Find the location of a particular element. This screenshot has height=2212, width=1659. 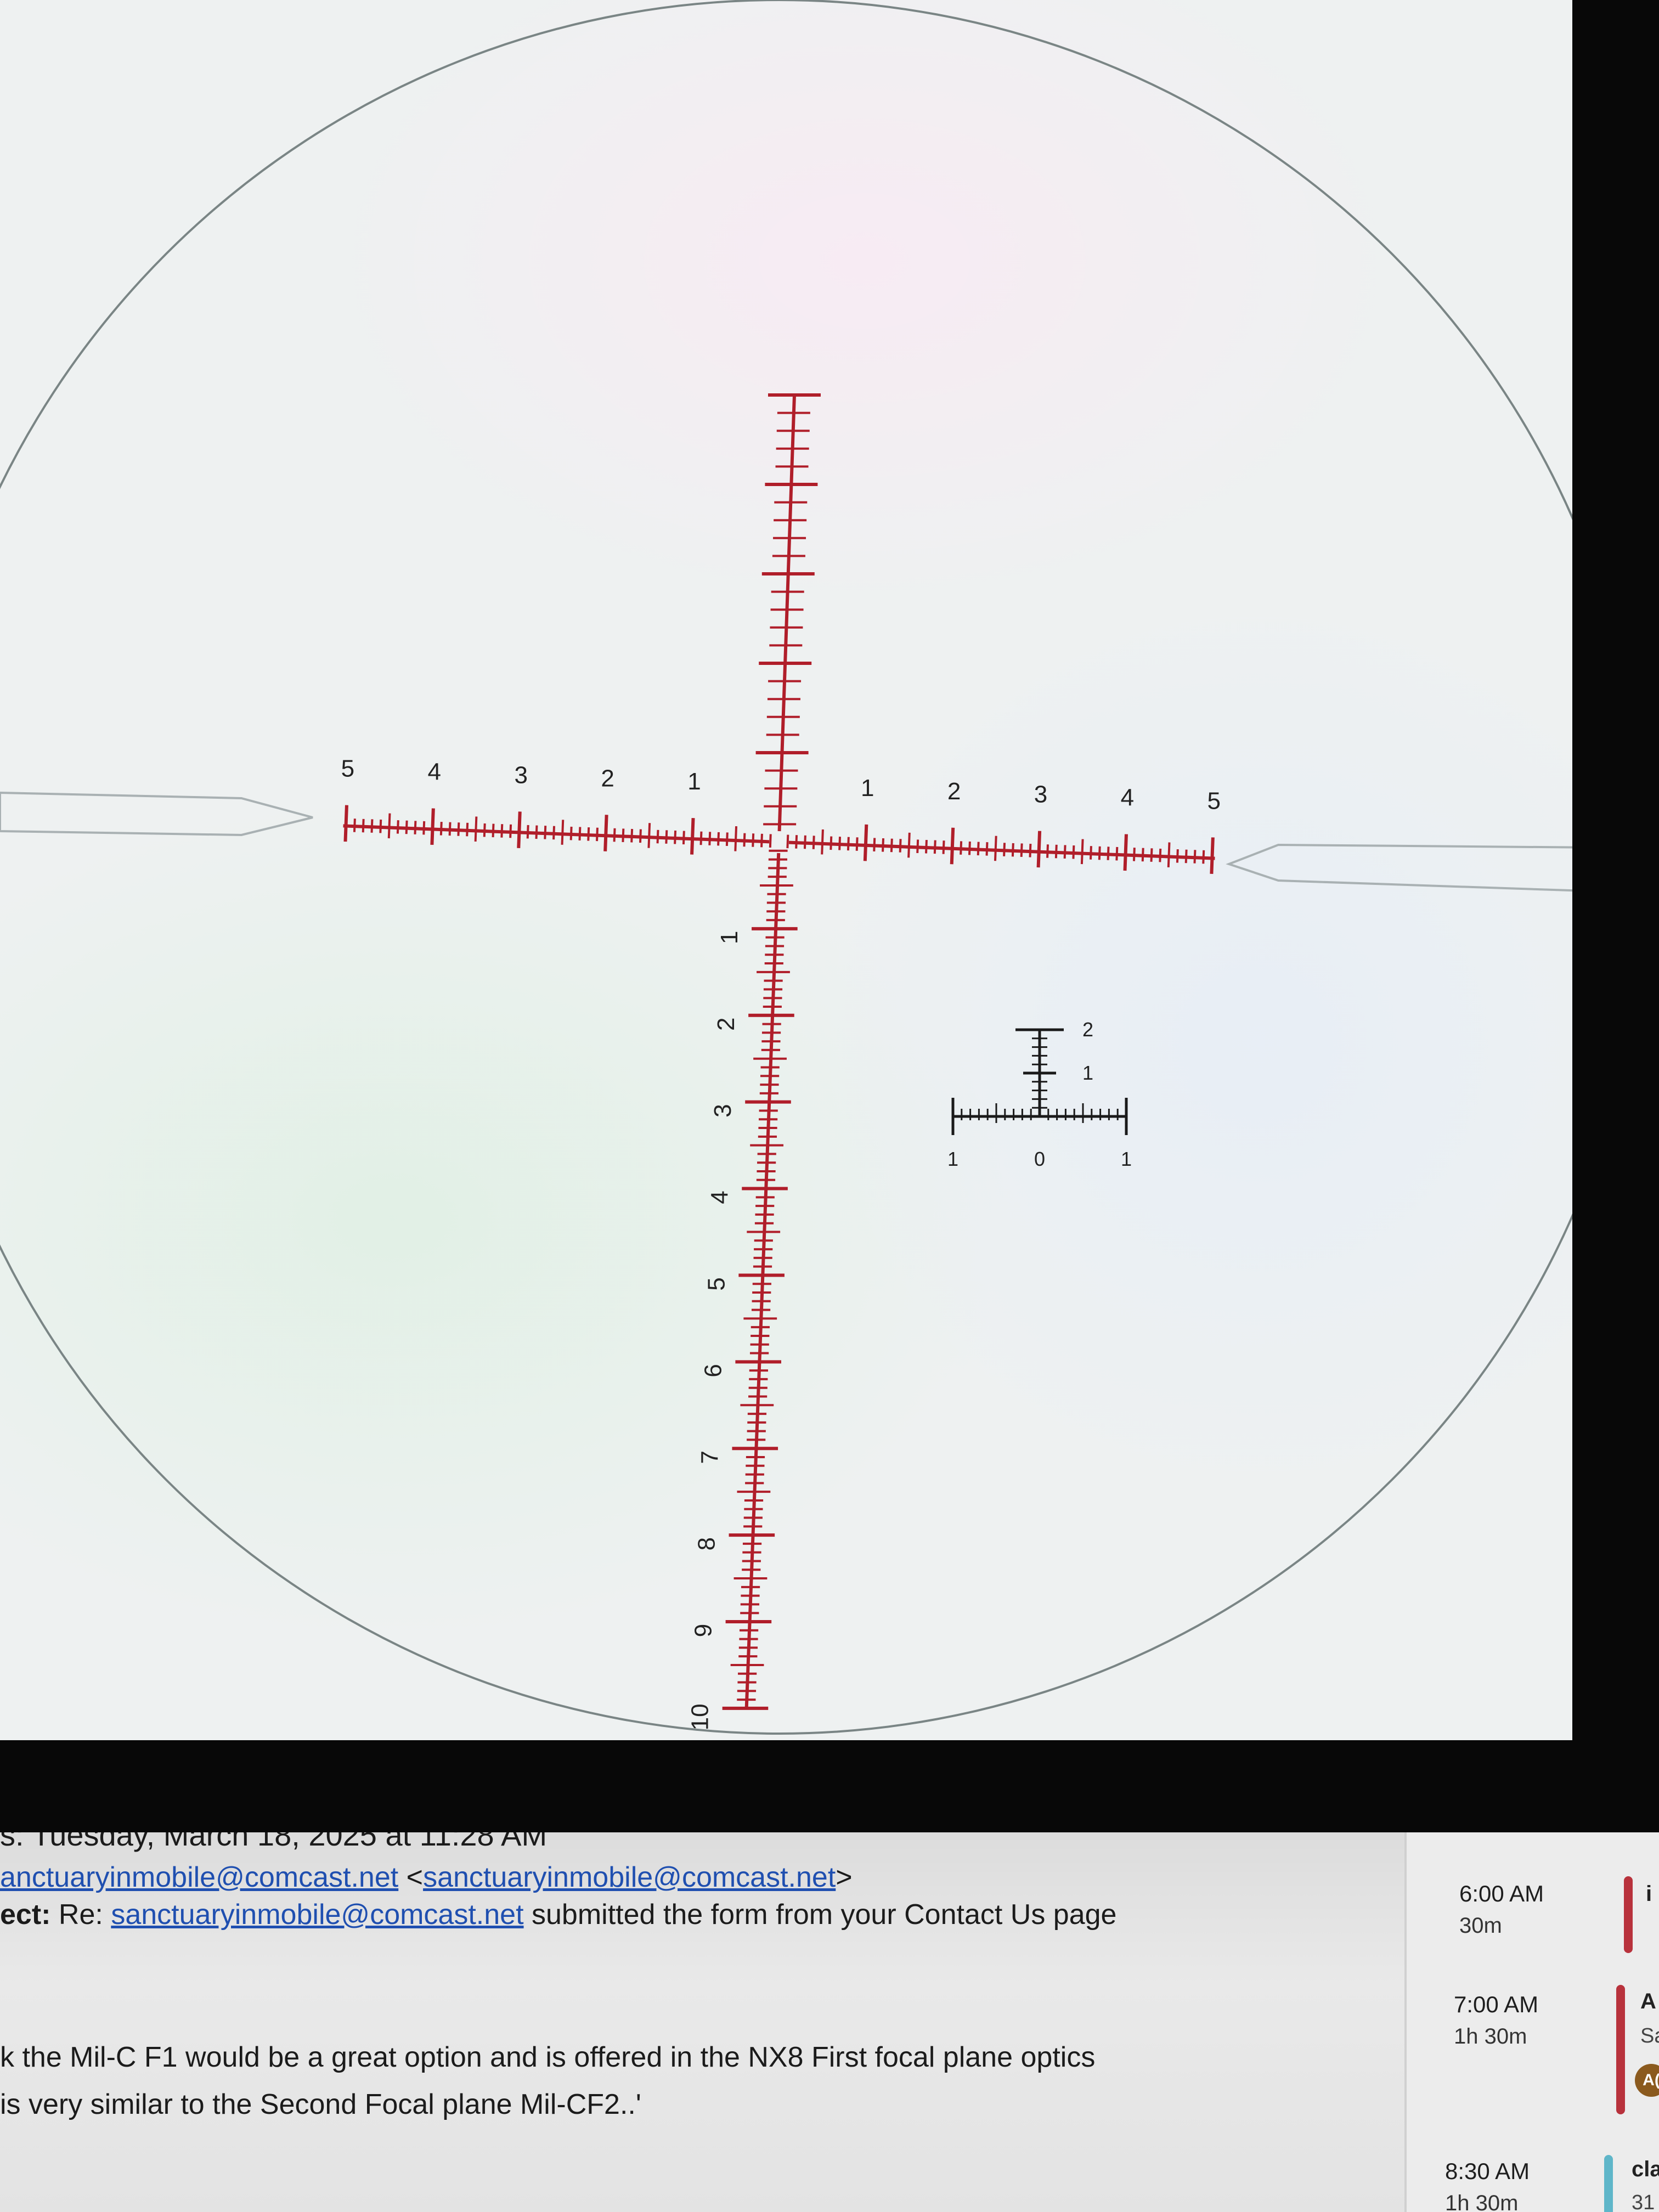

event-2-title: A is located at coordinates (1648, 2002).